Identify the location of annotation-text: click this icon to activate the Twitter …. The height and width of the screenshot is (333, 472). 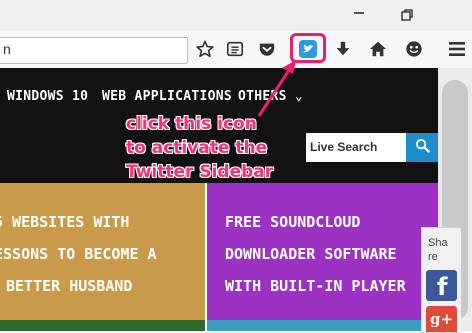
(200, 148).